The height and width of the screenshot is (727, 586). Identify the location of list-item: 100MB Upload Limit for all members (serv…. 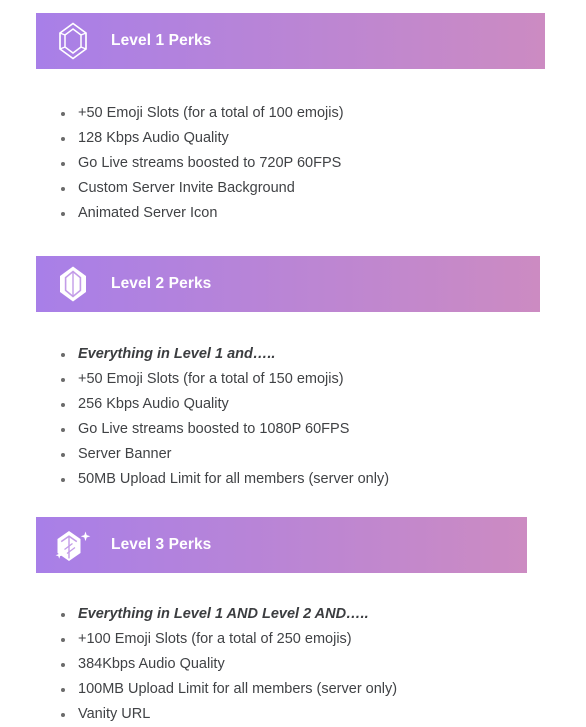
(293, 689).